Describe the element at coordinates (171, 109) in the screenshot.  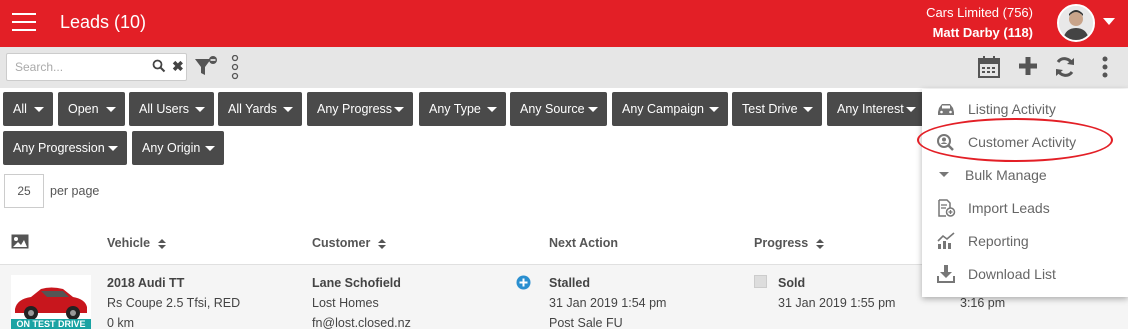
I see `filter-users-button: All Users` at that location.